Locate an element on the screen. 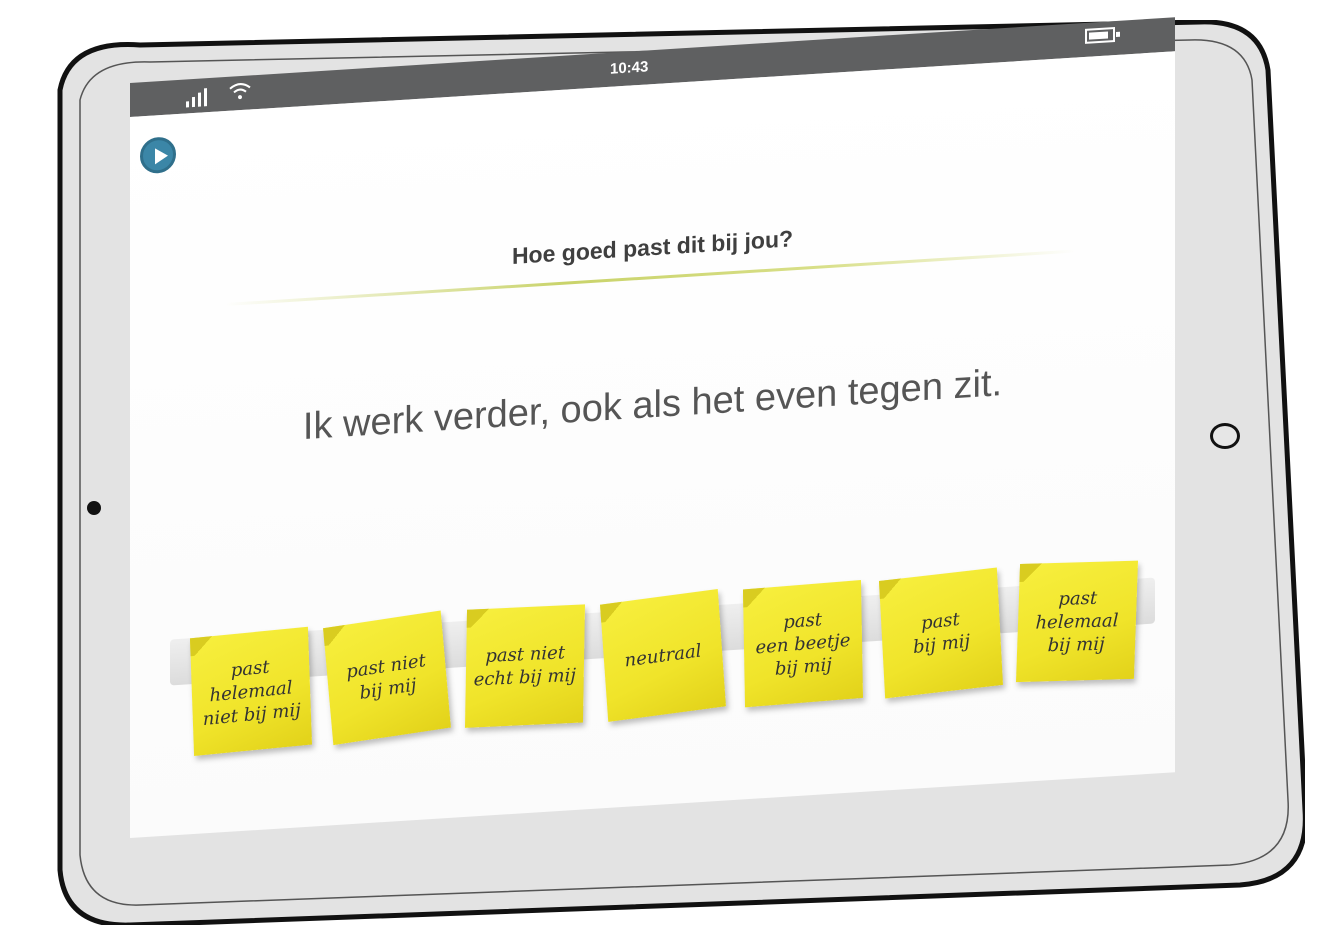  answer-note-7: past helemaal bij mij is located at coordinates (1077, 621).